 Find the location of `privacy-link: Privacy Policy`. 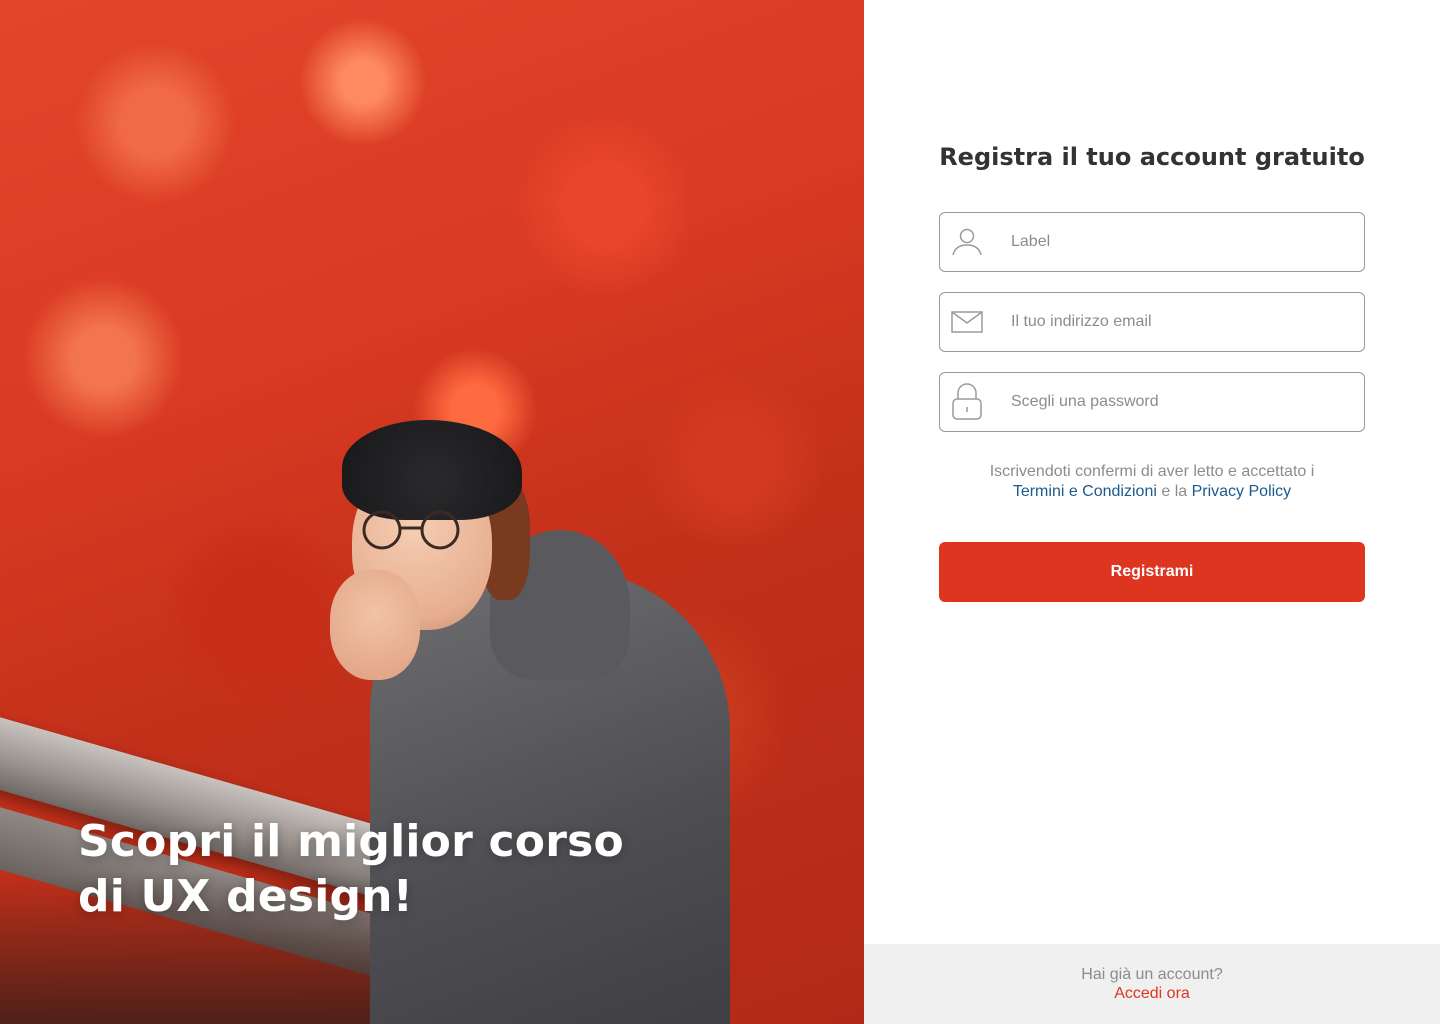

privacy-link: Privacy Policy is located at coordinates (1242, 491).